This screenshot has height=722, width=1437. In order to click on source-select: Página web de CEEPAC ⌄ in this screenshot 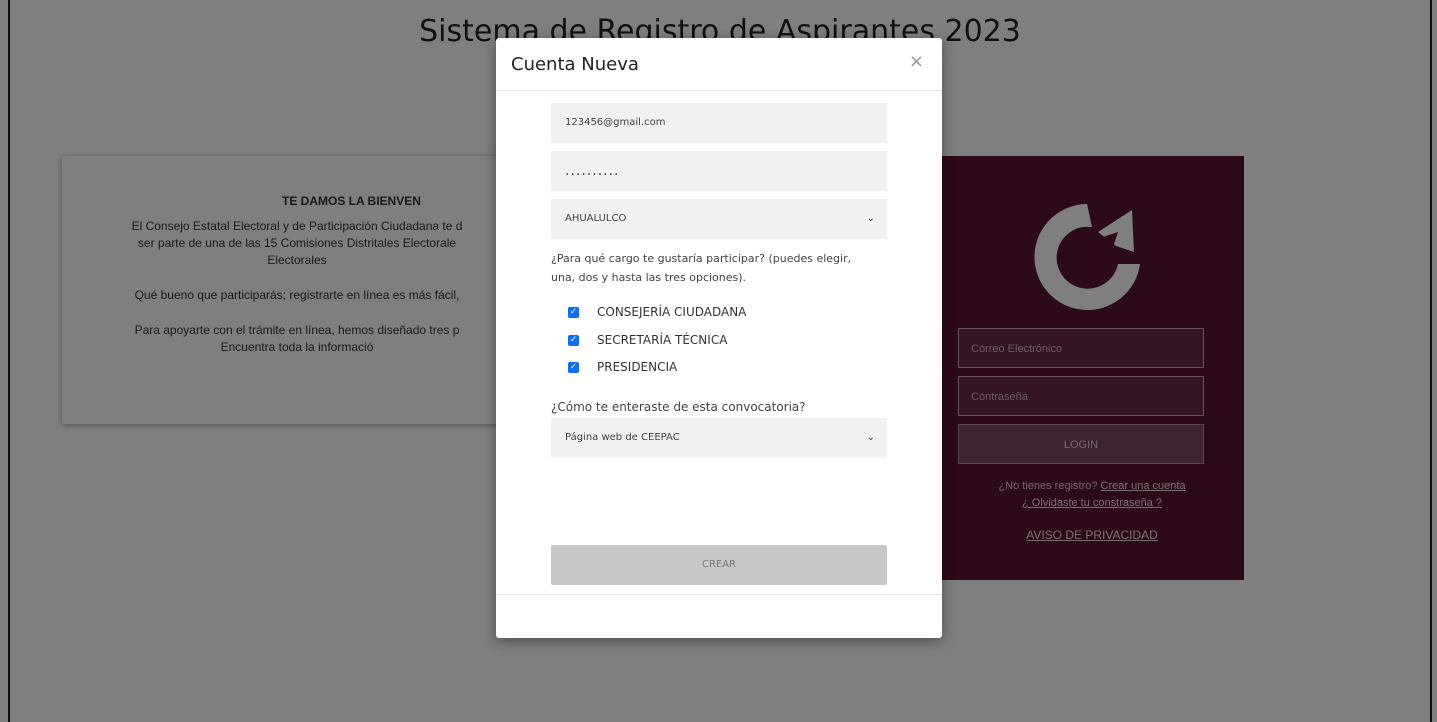, I will do `click(719, 438)`.